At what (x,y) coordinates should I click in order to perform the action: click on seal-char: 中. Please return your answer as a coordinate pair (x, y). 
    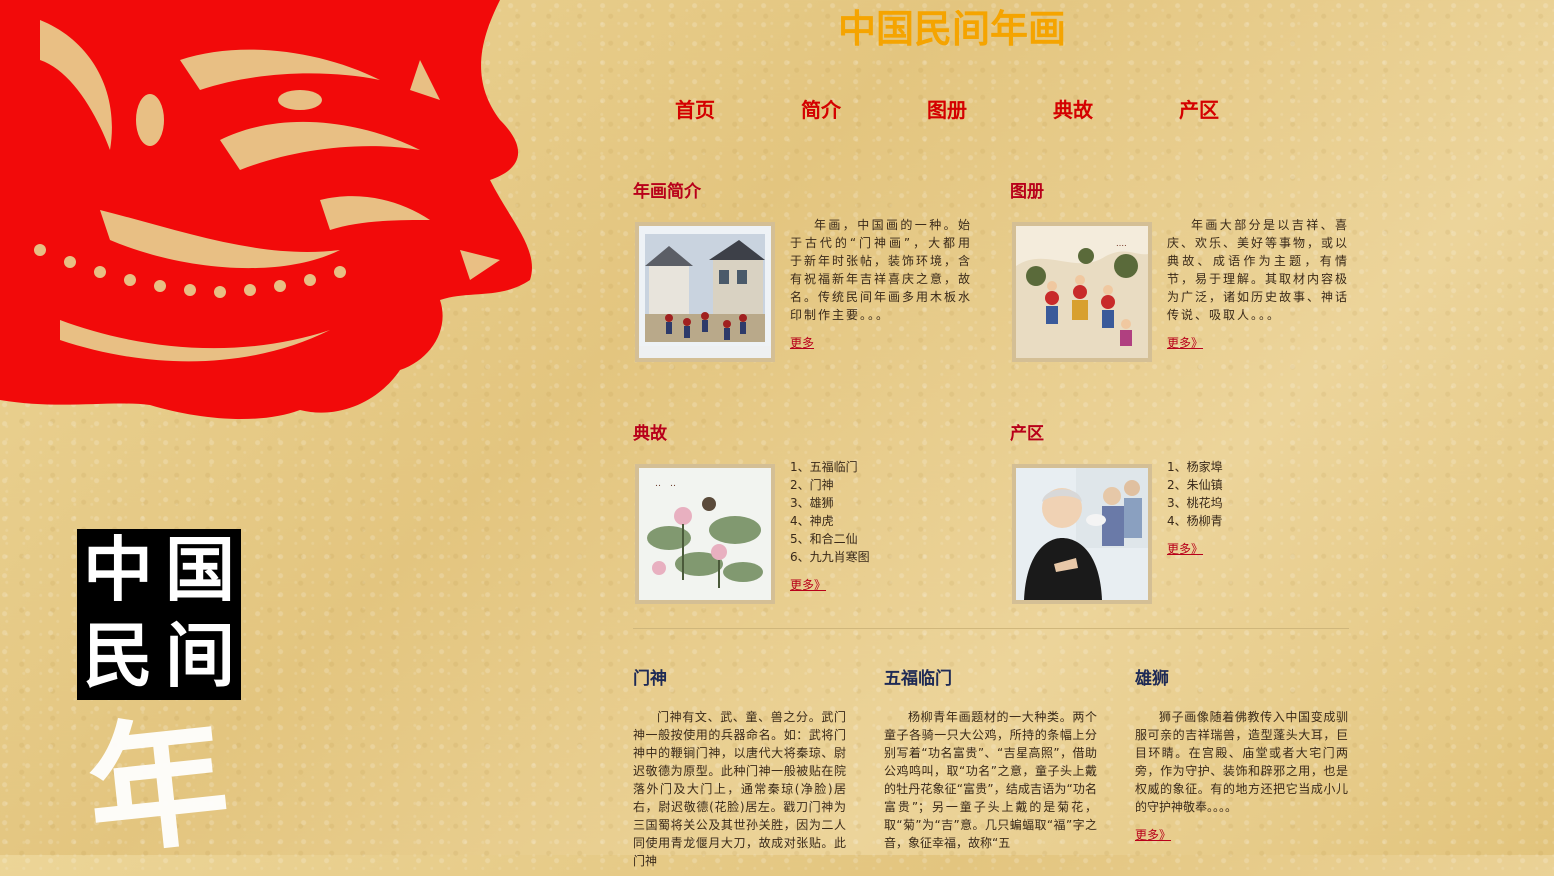
    Looking at the image, I should click on (118, 569).